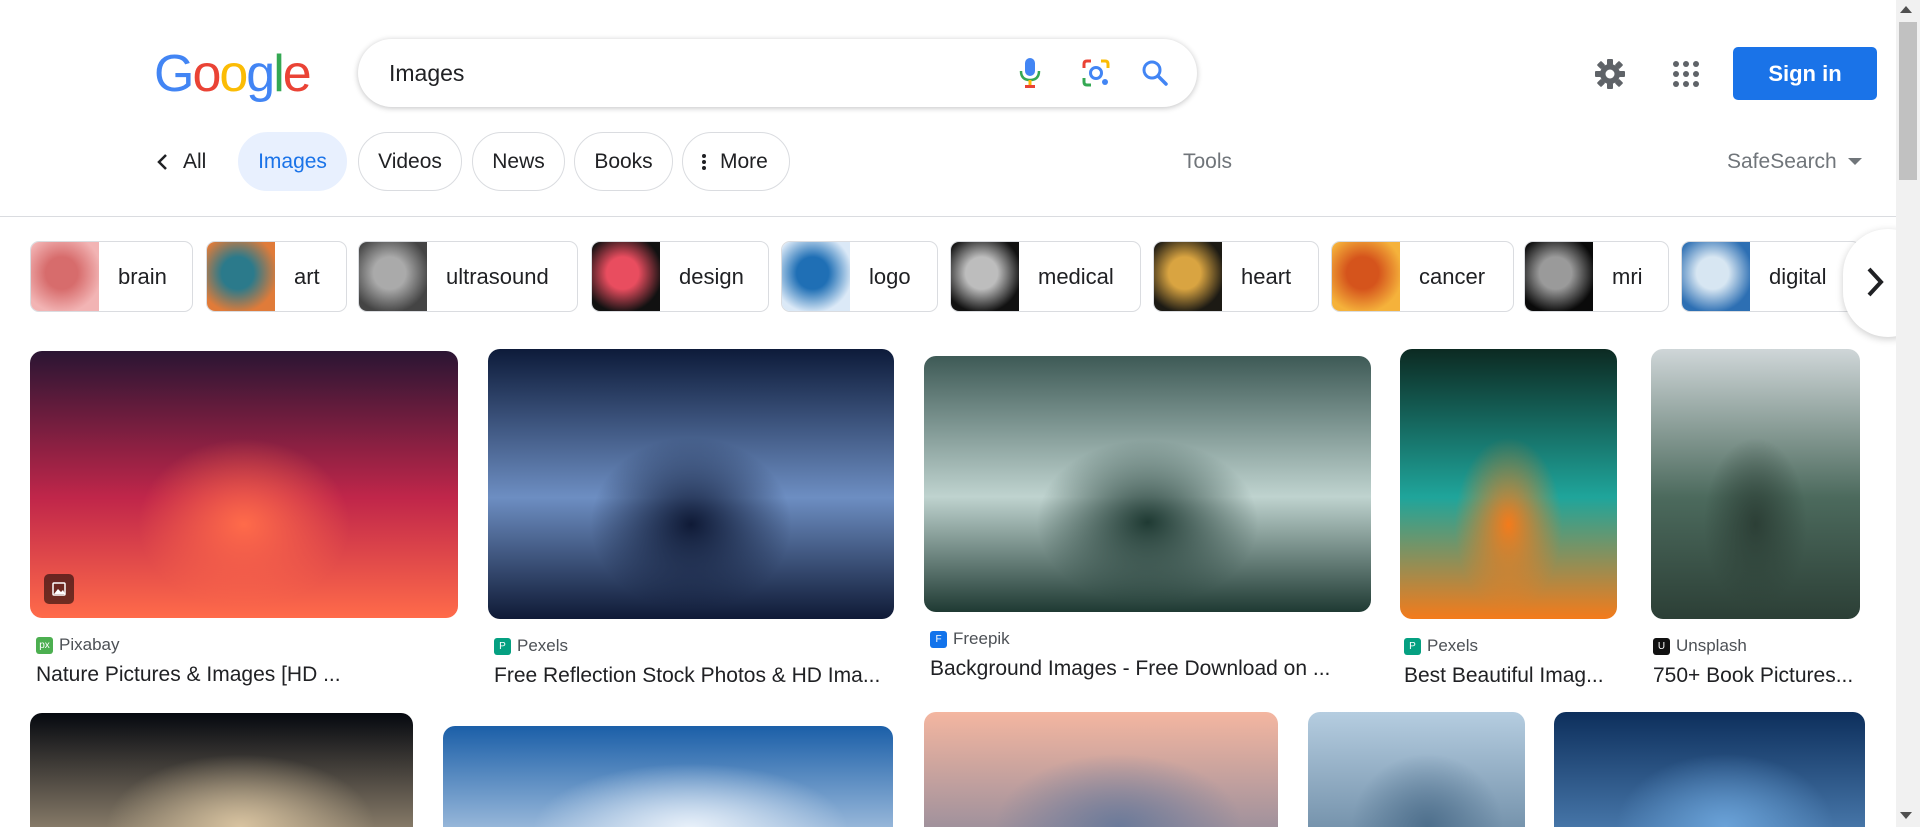 This screenshot has height=827, width=1920. What do you see at coordinates (260, 74) in the screenshot?
I see `logo-letter: g` at bounding box center [260, 74].